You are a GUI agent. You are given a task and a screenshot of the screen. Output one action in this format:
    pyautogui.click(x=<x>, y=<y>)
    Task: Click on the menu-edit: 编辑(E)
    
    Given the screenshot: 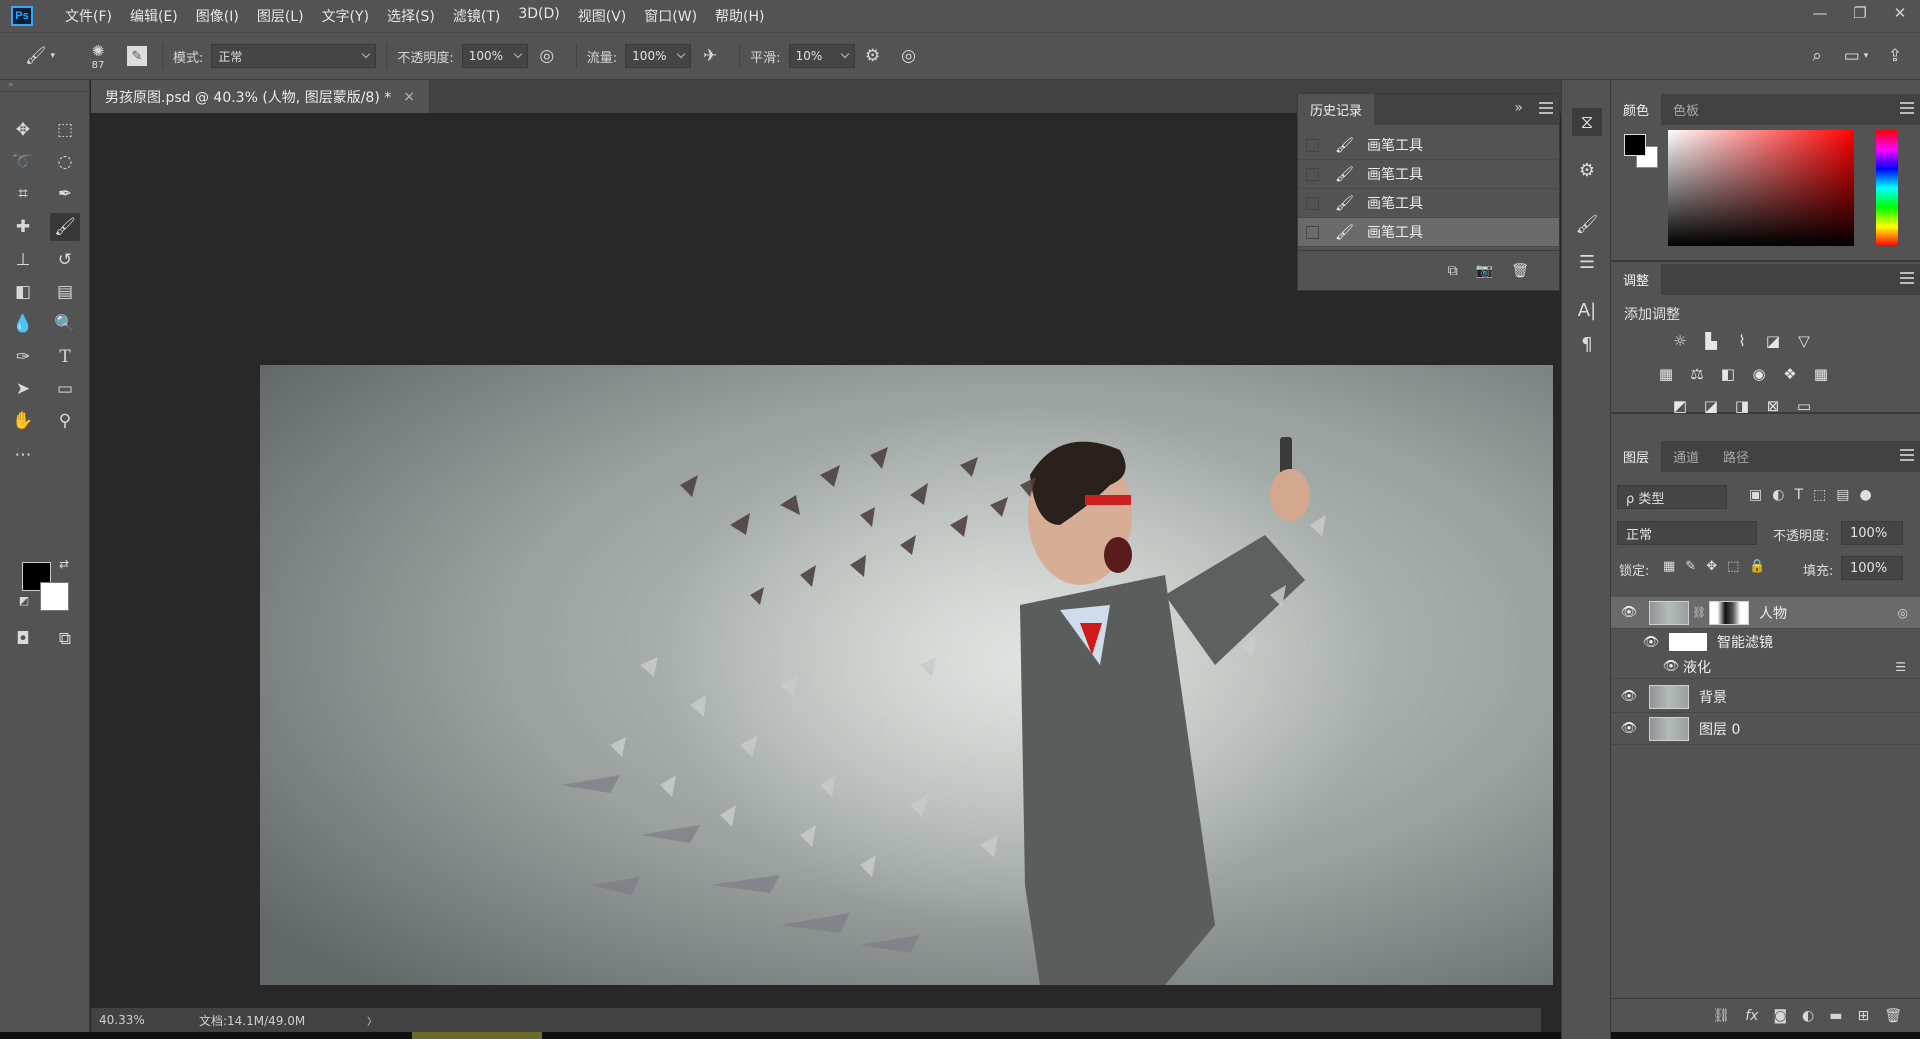 What is the action you would take?
    pyautogui.click(x=154, y=16)
    